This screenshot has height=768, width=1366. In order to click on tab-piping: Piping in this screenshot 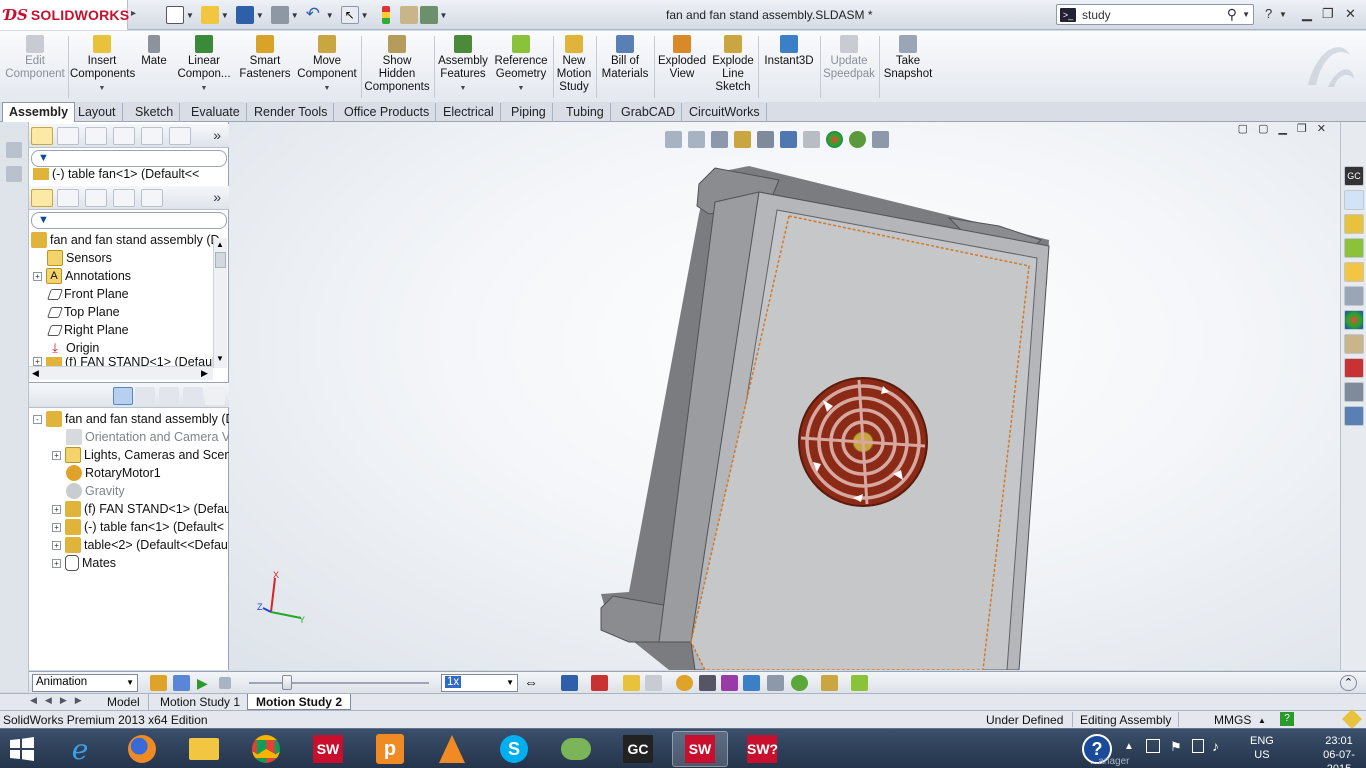, I will do `click(529, 112)`.